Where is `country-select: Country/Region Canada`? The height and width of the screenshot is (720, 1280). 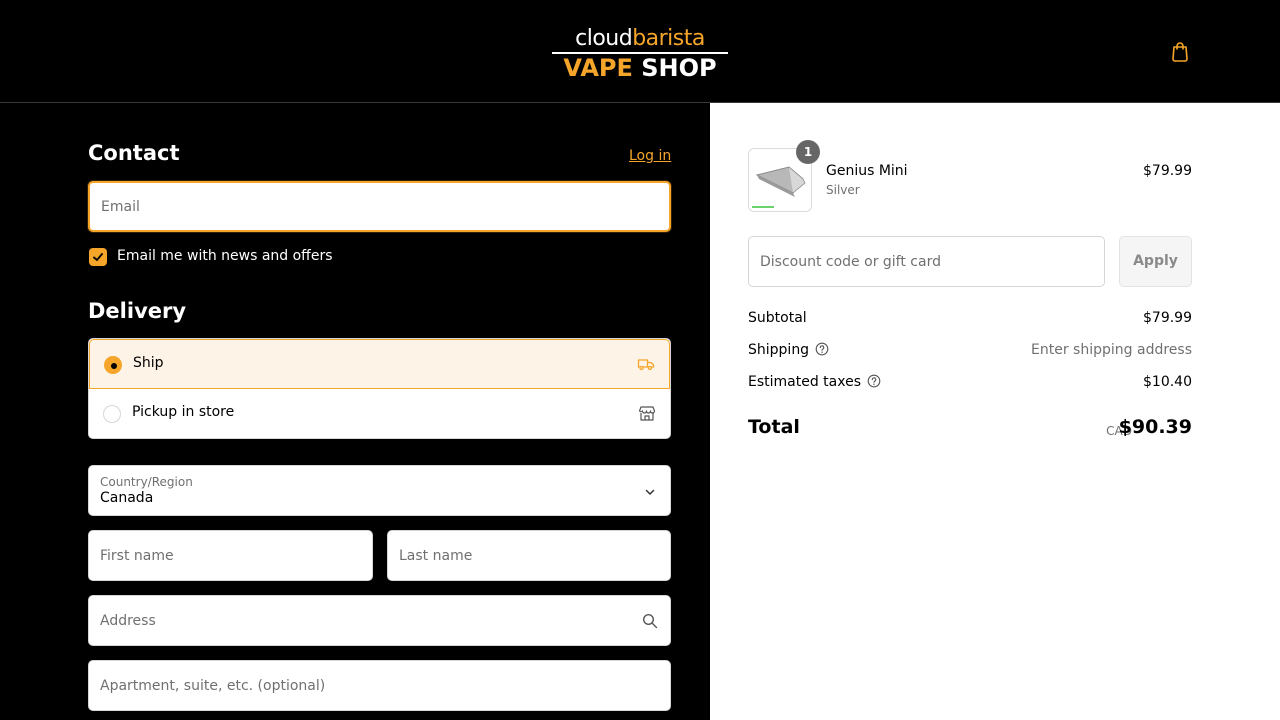
country-select: Country/Region Canada is located at coordinates (379, 490).